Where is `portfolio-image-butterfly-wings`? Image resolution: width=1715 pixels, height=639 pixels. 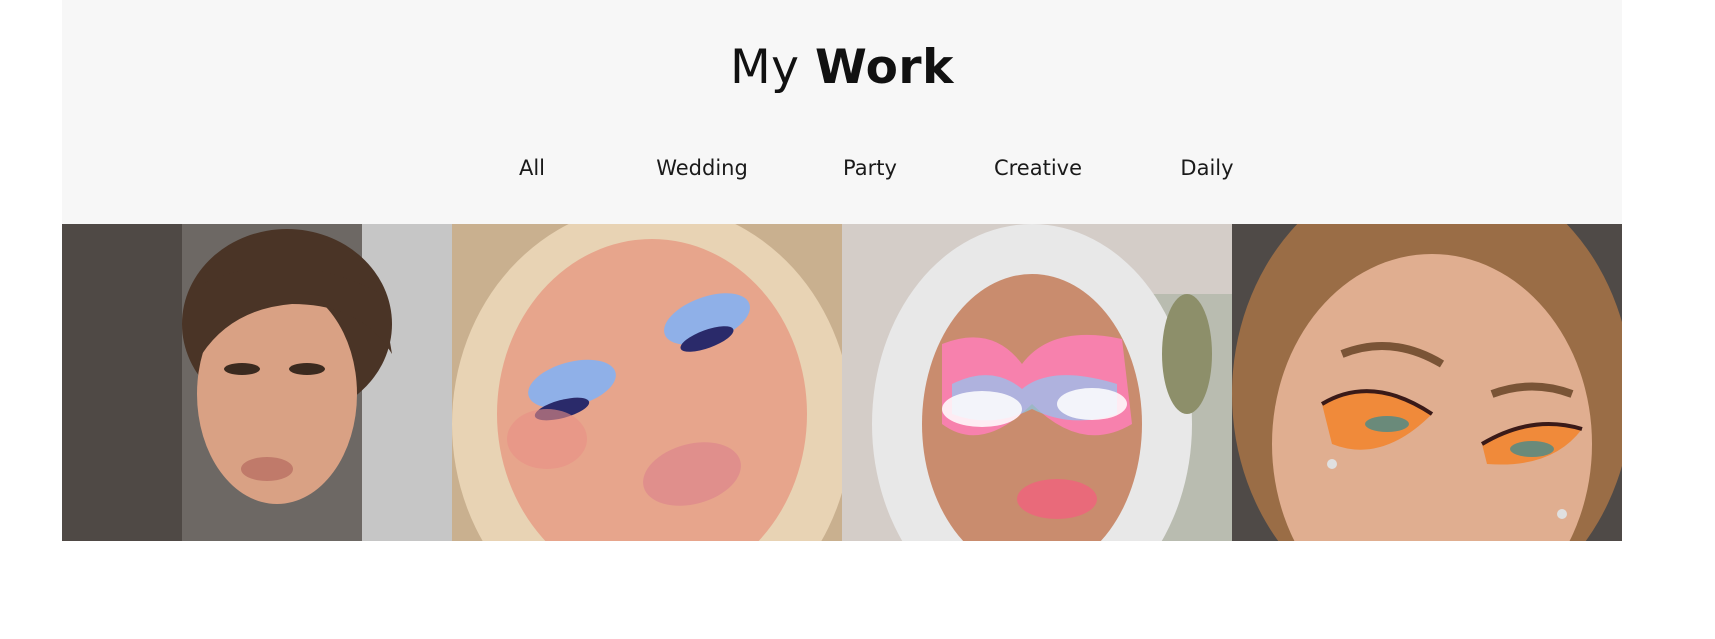 portfolio-image-butterfly-wings is located at coordinates (1427, 382).